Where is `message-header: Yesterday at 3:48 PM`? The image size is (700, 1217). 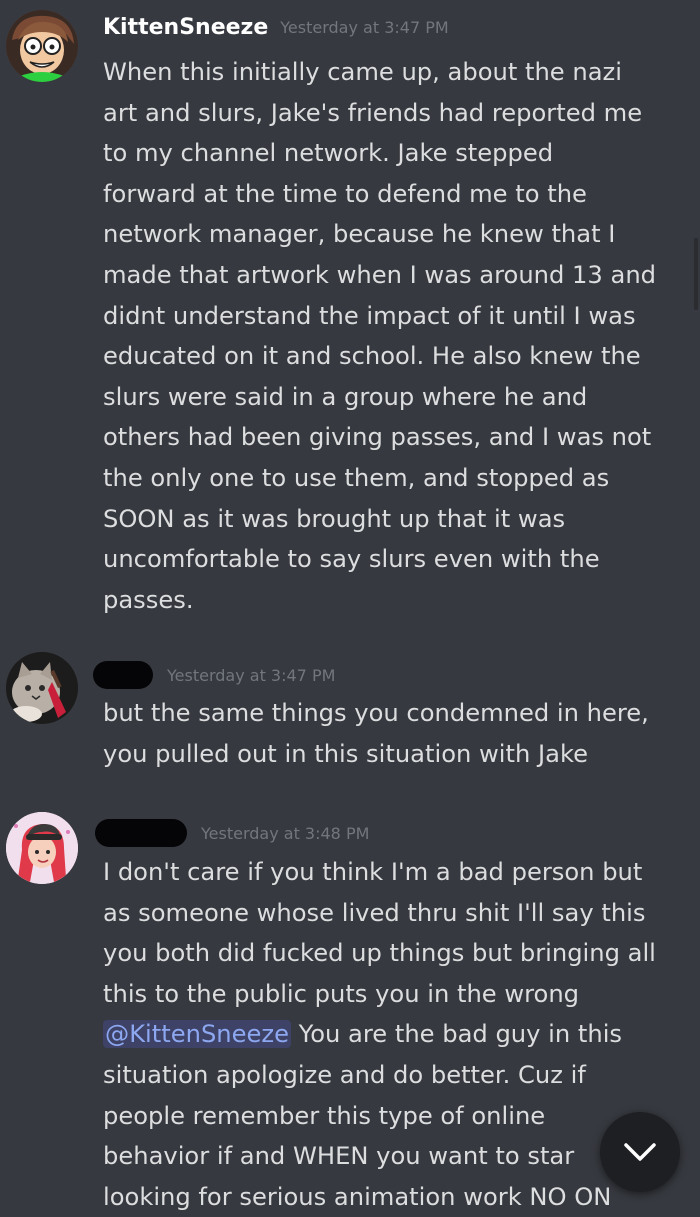 message-header: Yesterday at 3:48 PM is located at coordinates (232, 833).